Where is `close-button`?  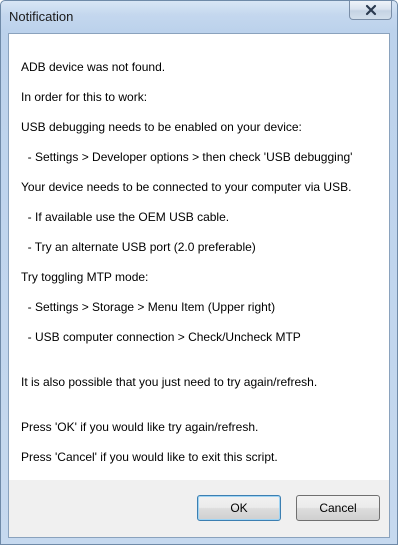 close-button is located at coordinates (370, 10).